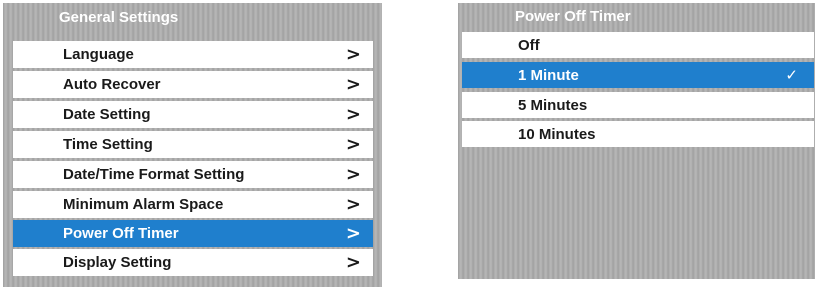  What do you see at coordinates (553, 105) in the screenshot?
I see `option-label: 5 Minutes` at bounding box center [553, 105].